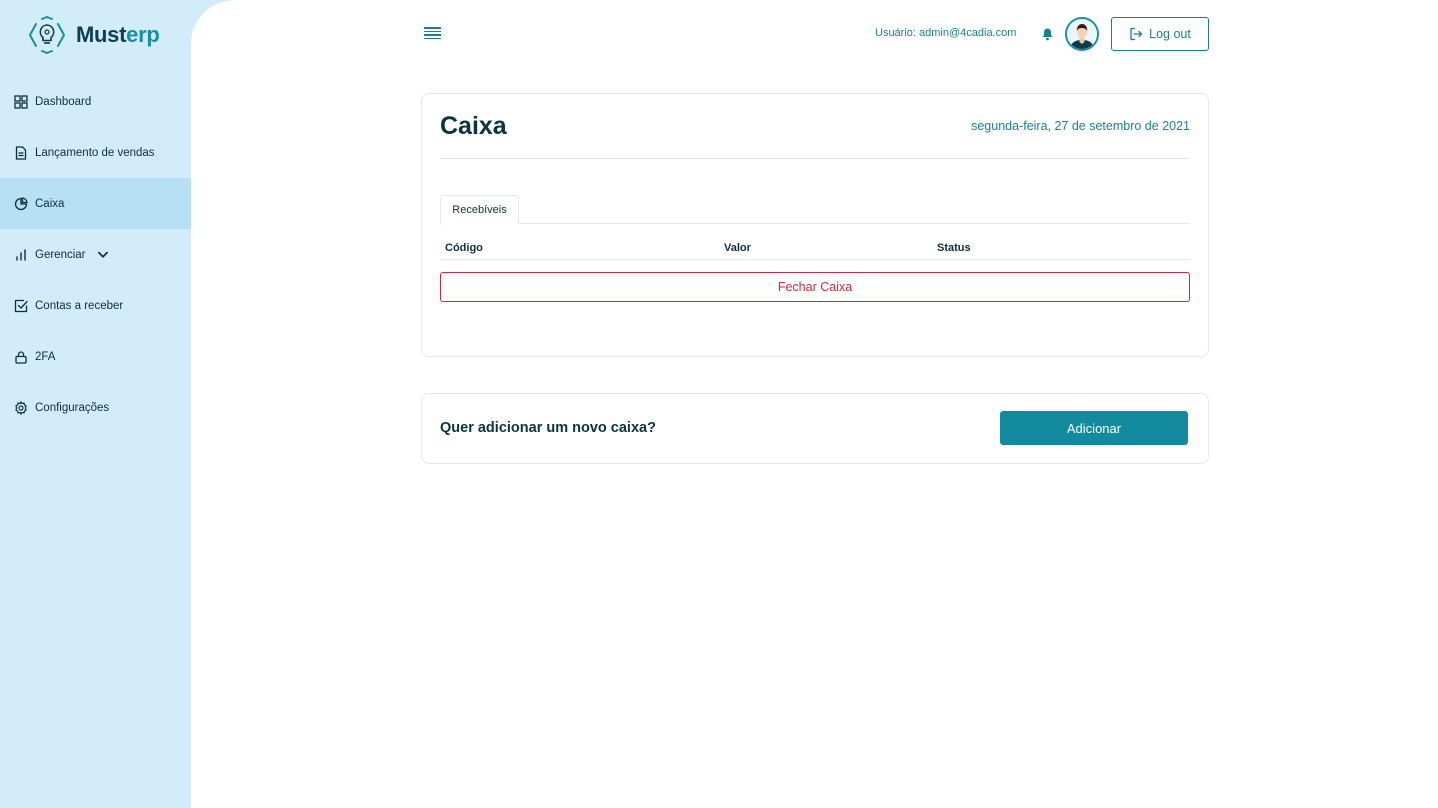  Describe the element at coordinates (479, 210) in the screenshot. I see `tab-recebiveis: Recebíveis` at that location.